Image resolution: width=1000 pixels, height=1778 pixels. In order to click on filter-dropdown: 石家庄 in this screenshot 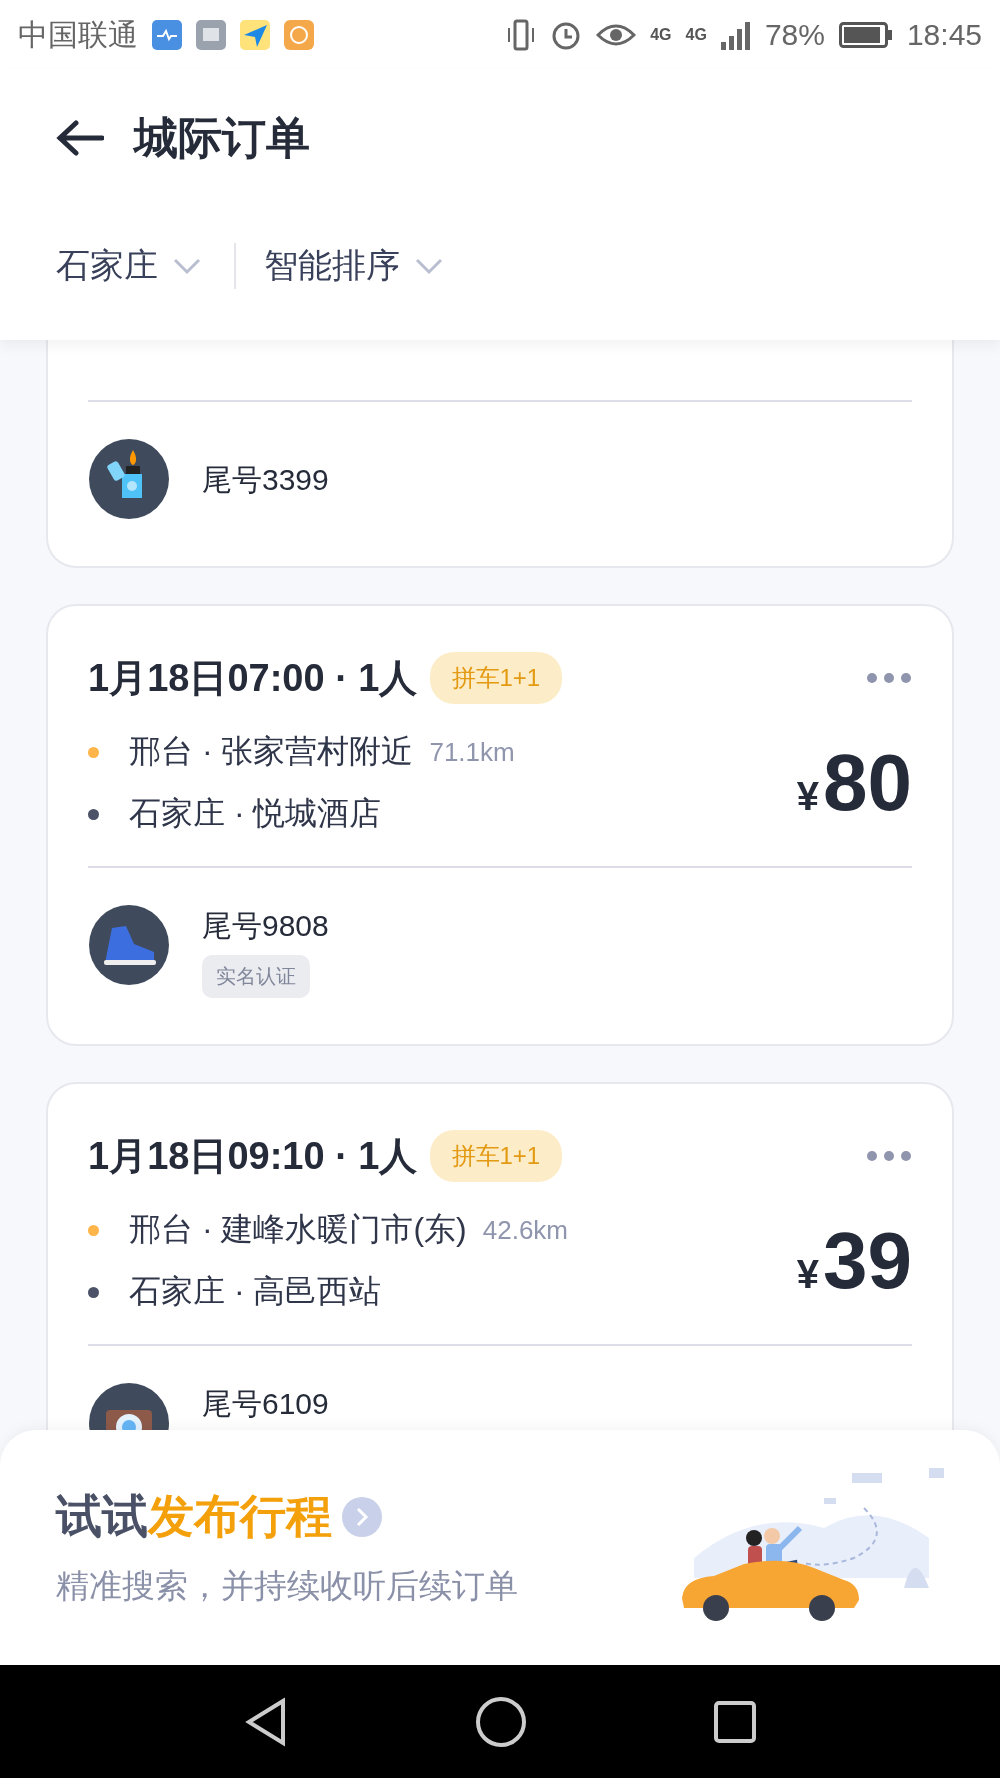, I will do `click(129, 266)`.